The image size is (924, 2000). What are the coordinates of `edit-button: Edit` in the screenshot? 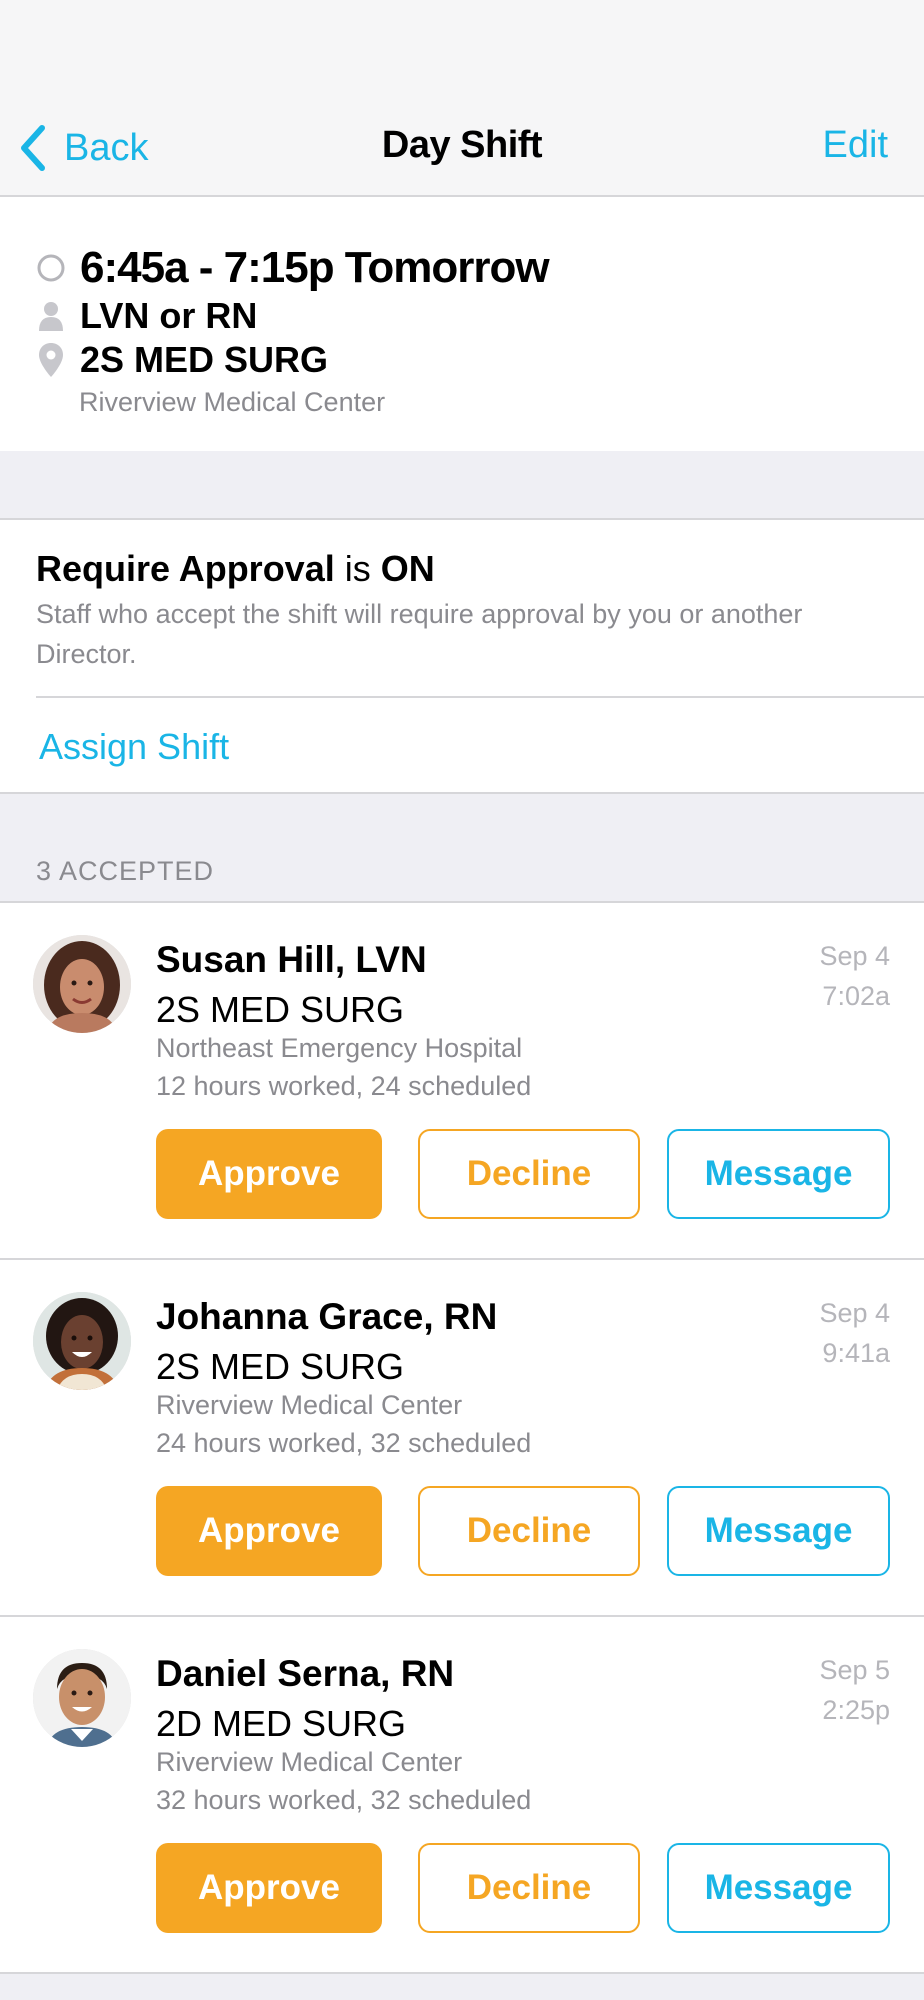 It's located at (855, 145).